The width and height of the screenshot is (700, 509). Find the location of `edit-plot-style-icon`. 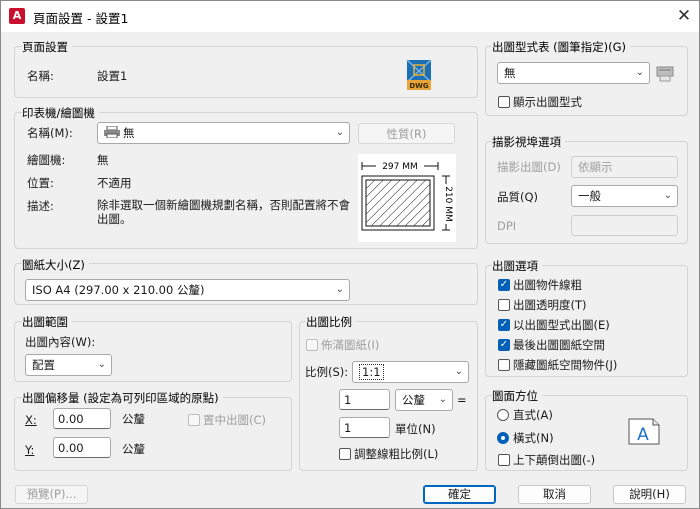

edit-plot-style-icon is located at coordinates (665, 73).